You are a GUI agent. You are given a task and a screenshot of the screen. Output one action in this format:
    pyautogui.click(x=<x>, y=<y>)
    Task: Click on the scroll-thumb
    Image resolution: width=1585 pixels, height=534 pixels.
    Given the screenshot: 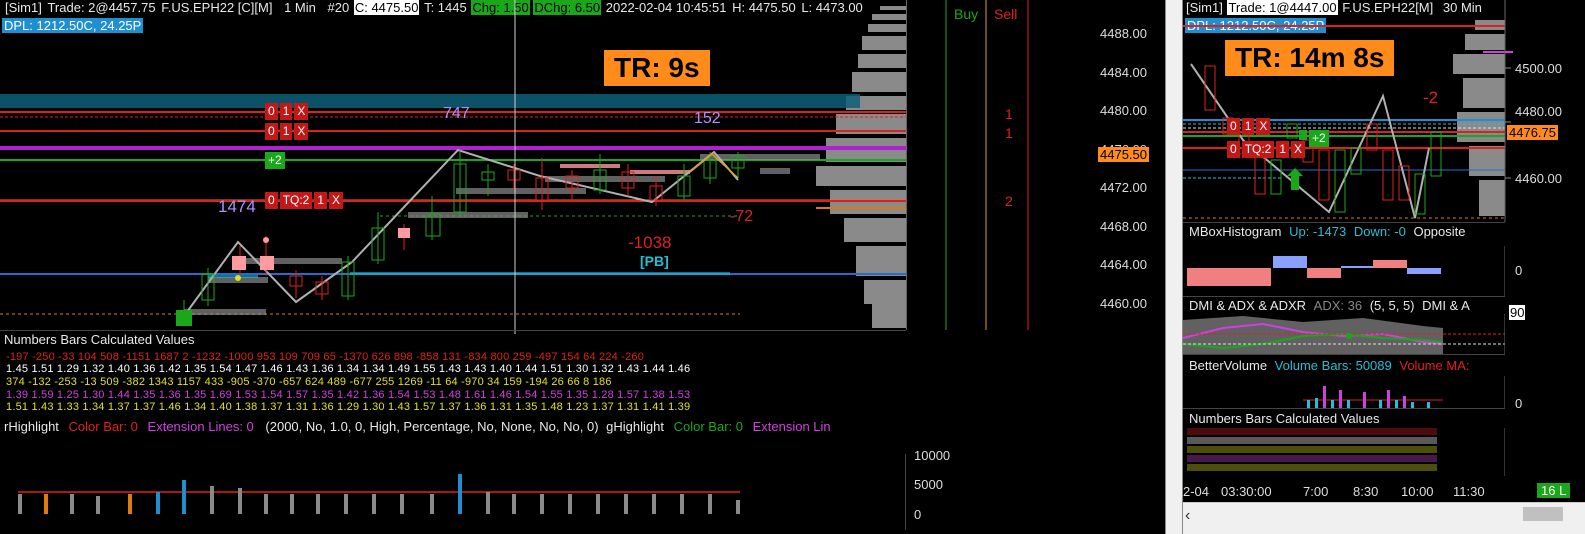 What is the action you would take?
    pyautogui.click(x=1543, y=514)
    